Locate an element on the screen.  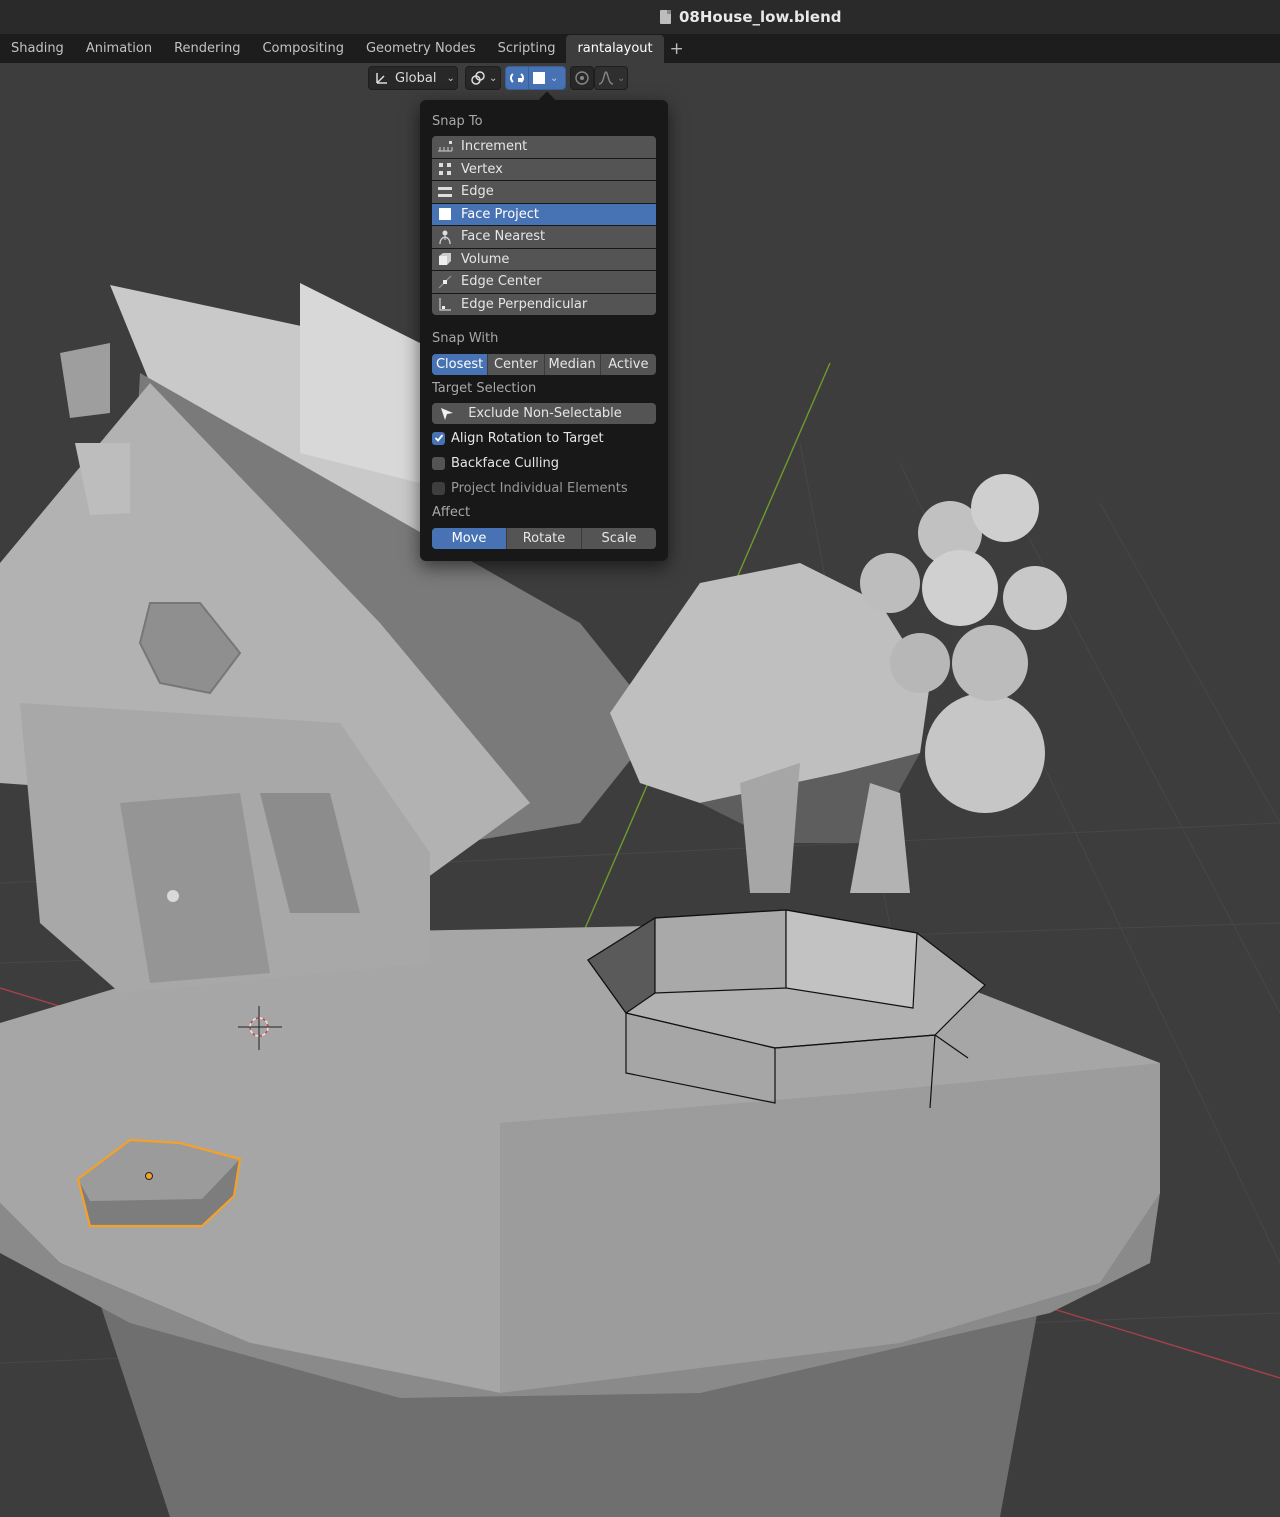
tab-shading: Shading is located at coordinates (37, 49).